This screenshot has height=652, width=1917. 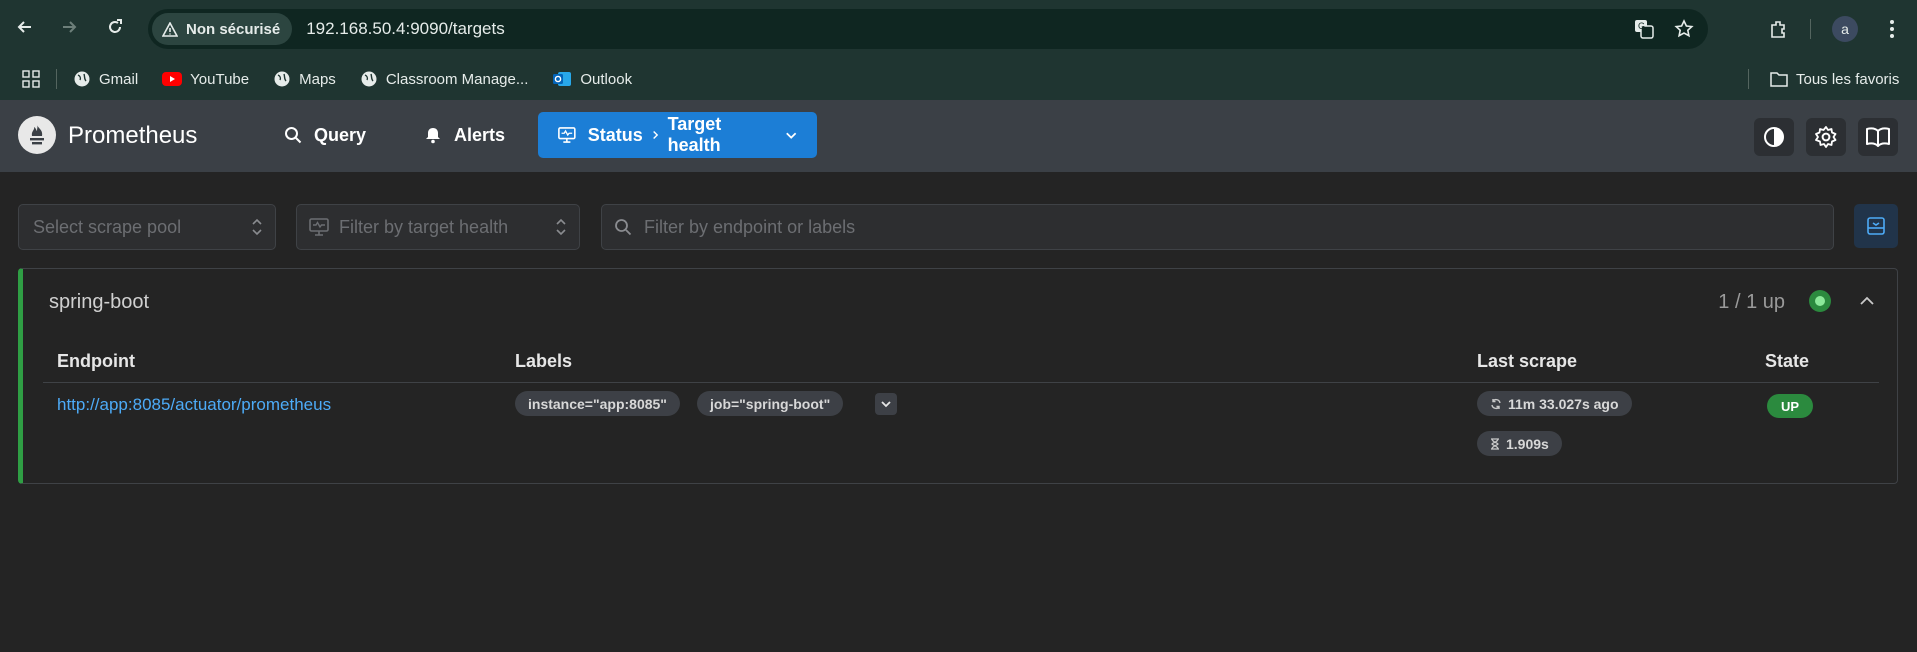 I want to click on svg-text: G, so click(x=1641, y=26).